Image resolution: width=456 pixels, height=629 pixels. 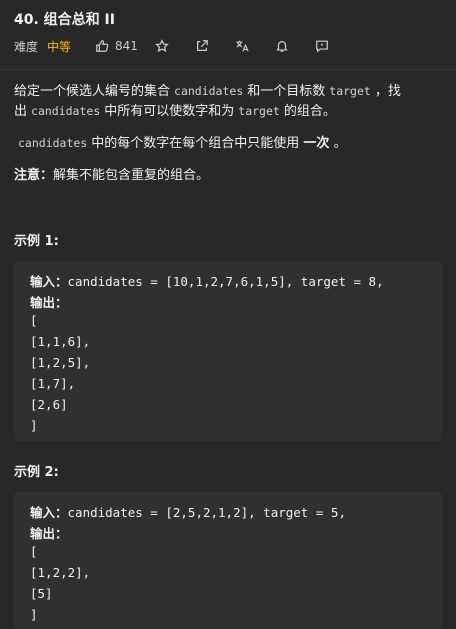 I want to click on like-count: 841, so click(x=126, y=46).